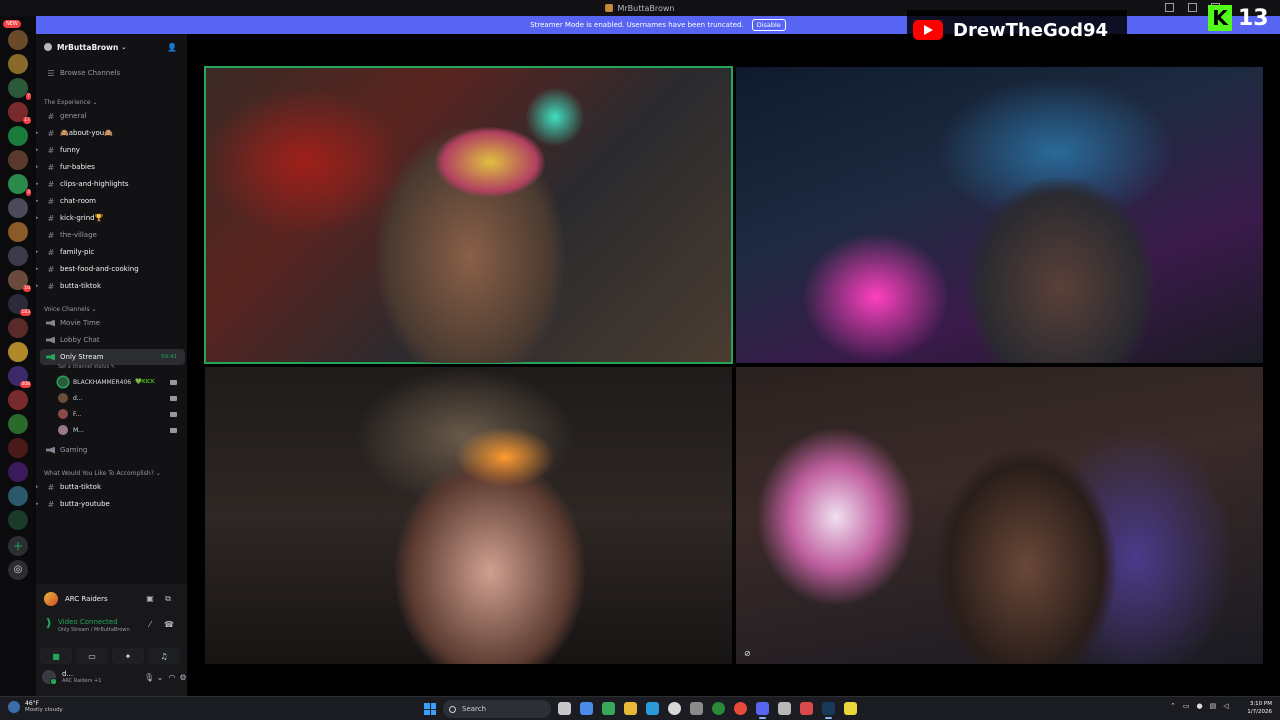 This screenshot has width=1280, height=720. I want to click on discover-icon: ◎, so click(18, 570).